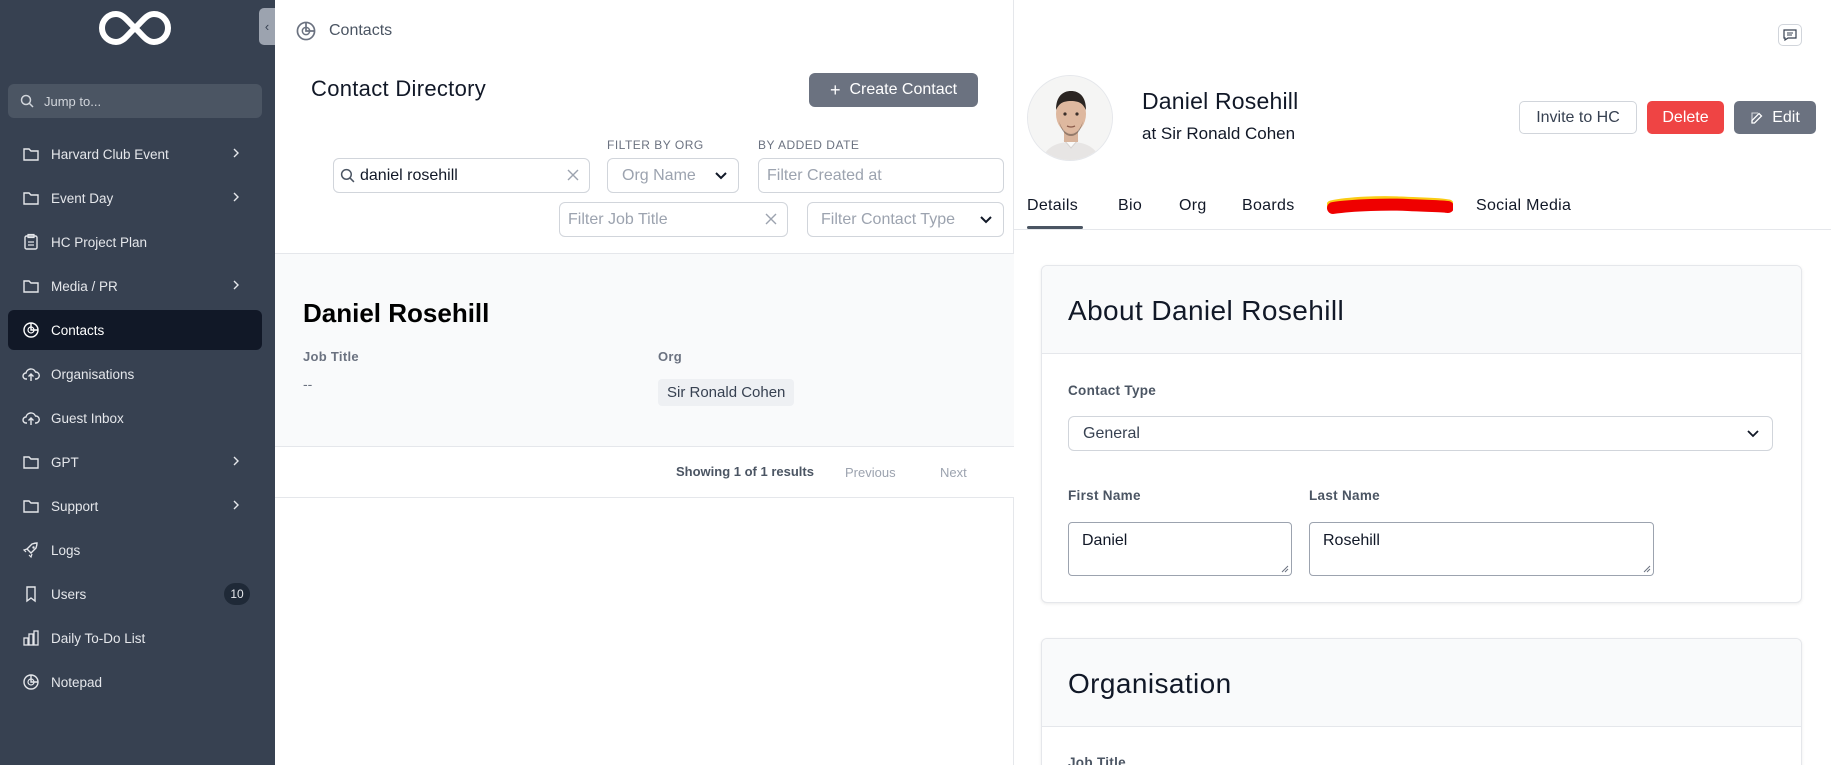 Image resolution: width=1831 pixels, height=765 pixels. I want to click on job-title-label: Job Title, so click(331, 356).